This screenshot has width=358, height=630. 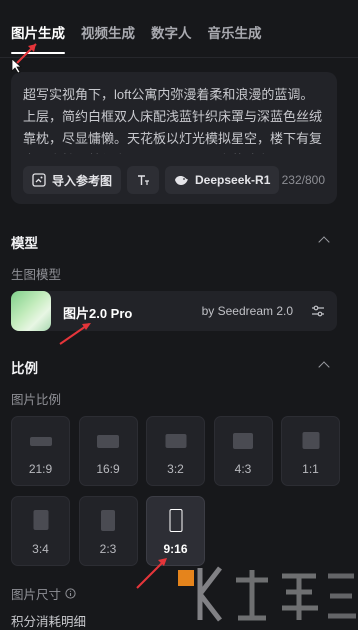 I want to click on text-format-icon, so click(x=144, y=180).